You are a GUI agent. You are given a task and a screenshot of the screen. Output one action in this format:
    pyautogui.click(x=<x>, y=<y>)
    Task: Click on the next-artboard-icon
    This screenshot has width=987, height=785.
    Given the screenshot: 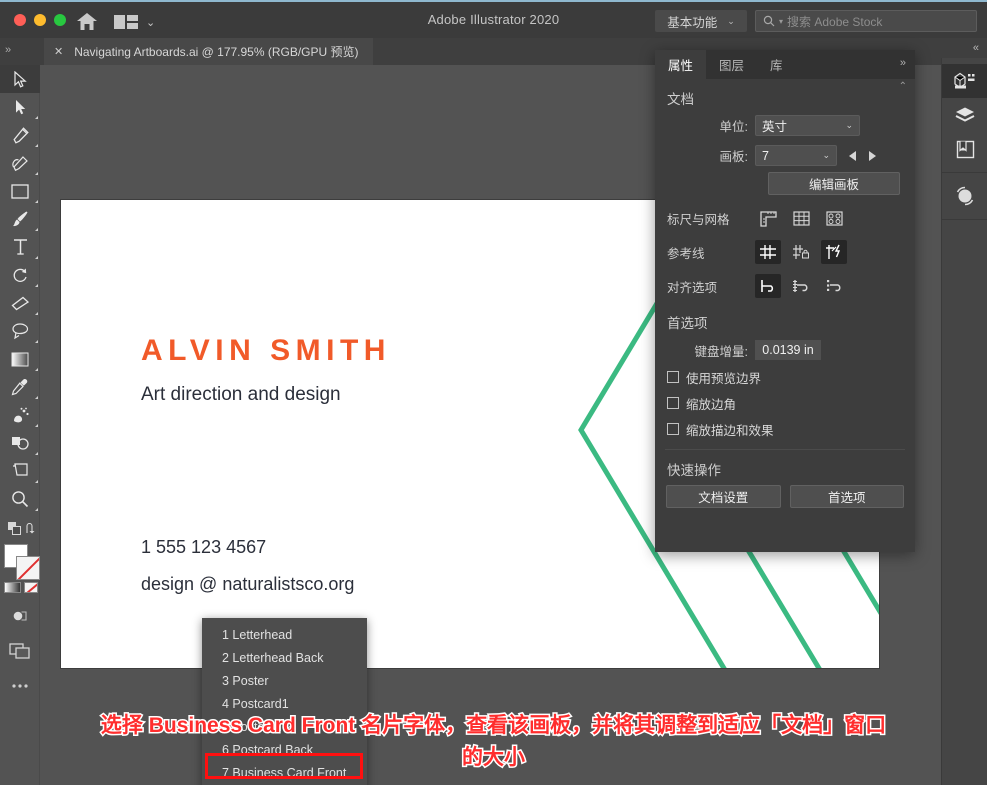 What is the action you would take?
    pyautogui.click(x=872, y=155)
    